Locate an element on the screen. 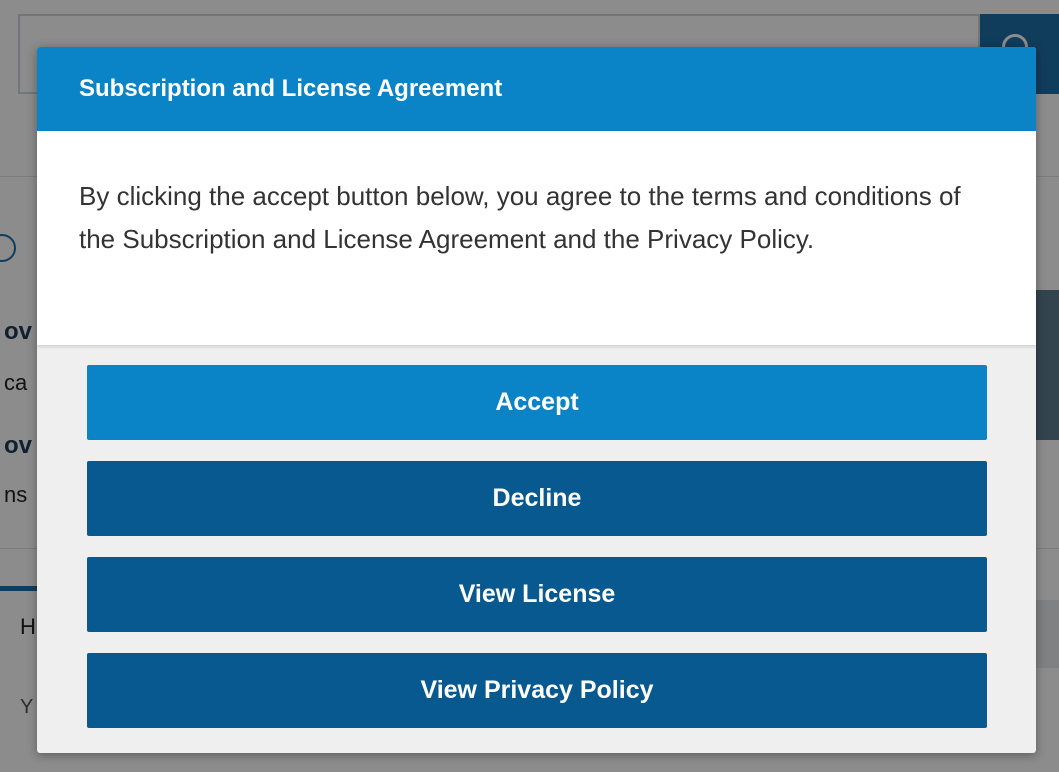  dialog-title: Subscription and License Agreement is located at coordinates (536, 89).